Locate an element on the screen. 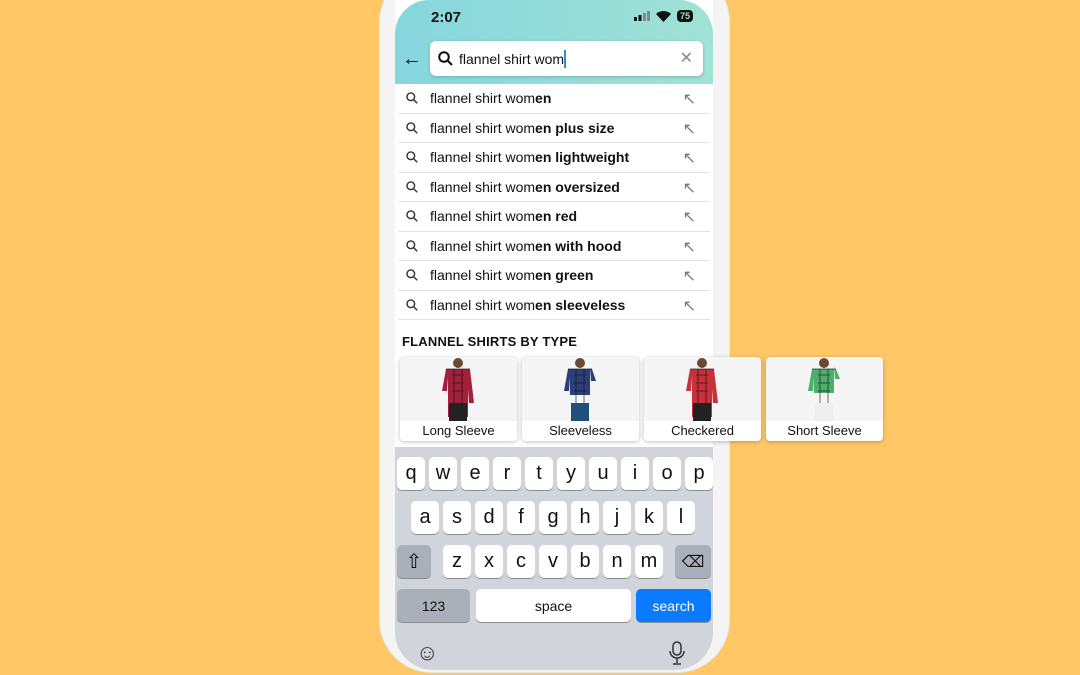 This screenshot has height=675, width=1080. emoji-icon: ☺ is located at coordinates (427, 653).